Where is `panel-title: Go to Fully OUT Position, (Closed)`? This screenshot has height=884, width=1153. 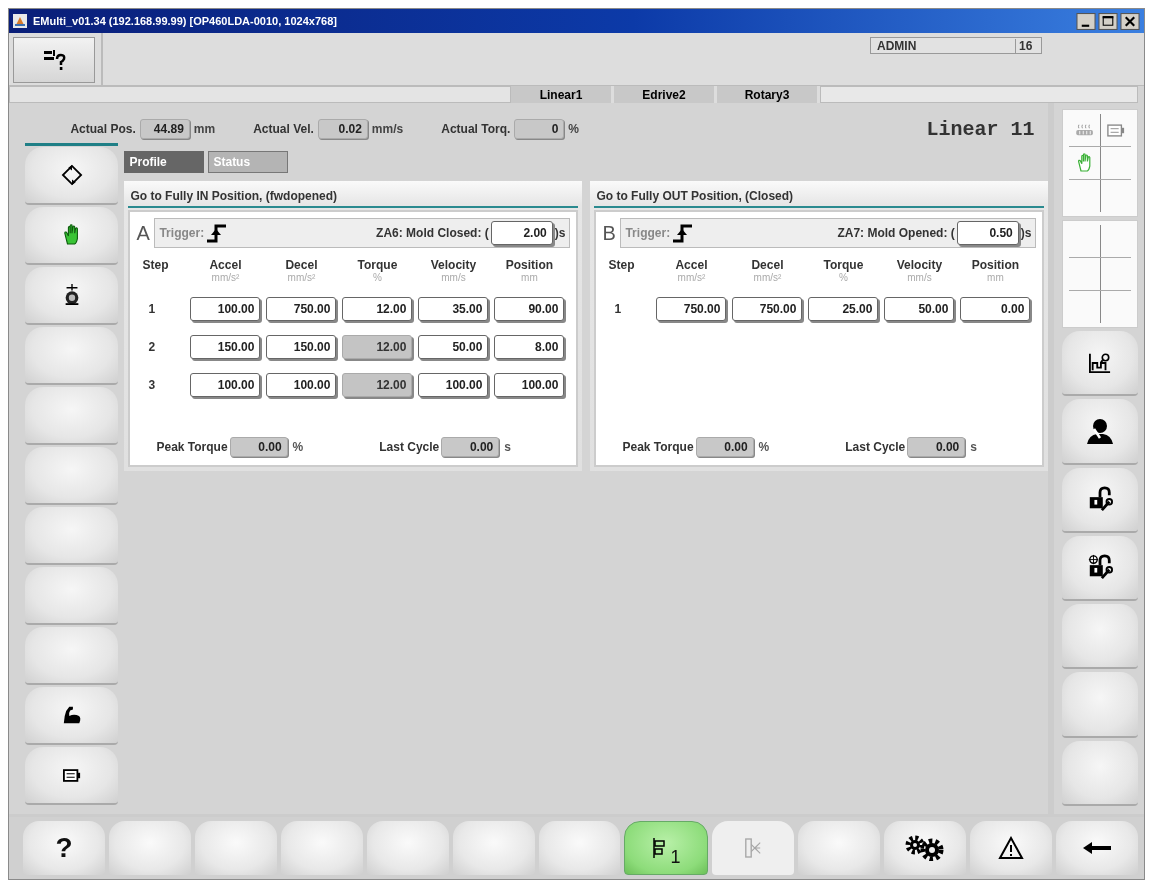 panel-title: Go to Fully OUT Position, (Closed) is located at coordinates (819, 196).